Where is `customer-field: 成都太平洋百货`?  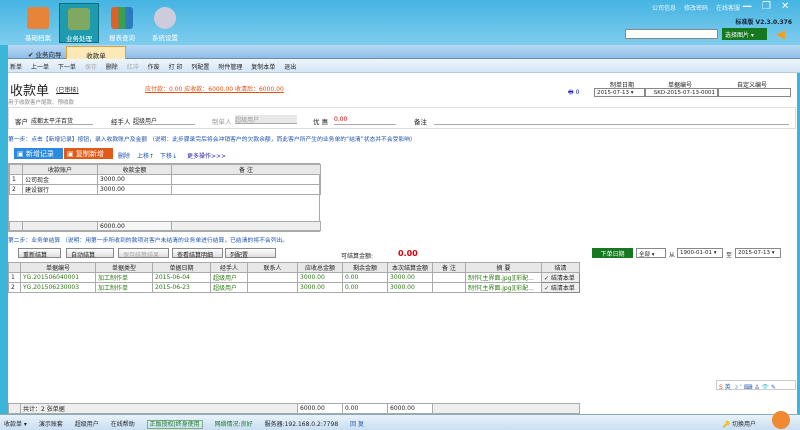 customer-field: 成都太平洋百货 is located at coordinates (62, 120).